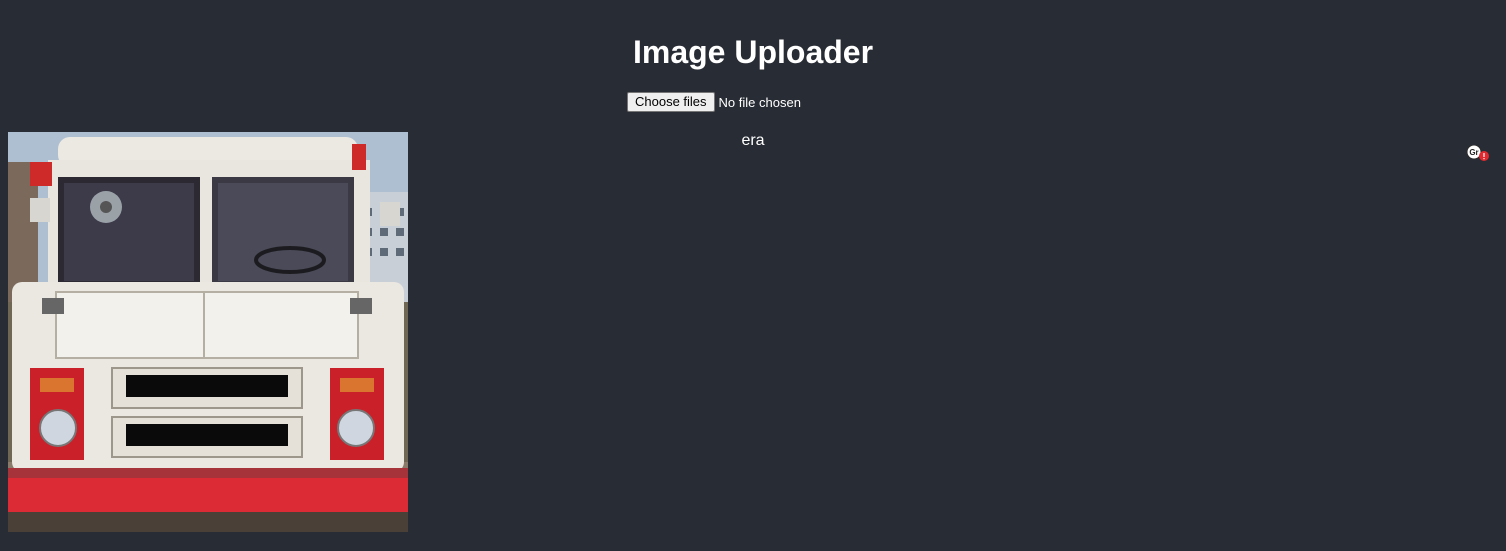  I want to click on file-input: Choose files No file chosen, so click(714, 102).